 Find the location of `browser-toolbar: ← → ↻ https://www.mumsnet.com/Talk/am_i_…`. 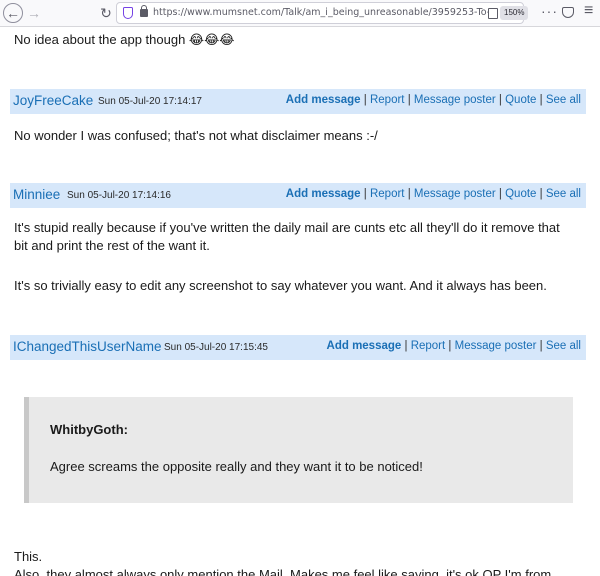

browser-toolbar: ← → ↻ https://www.mumsnet.com/Talk/am_i_… is located at coordinates (300, 13).